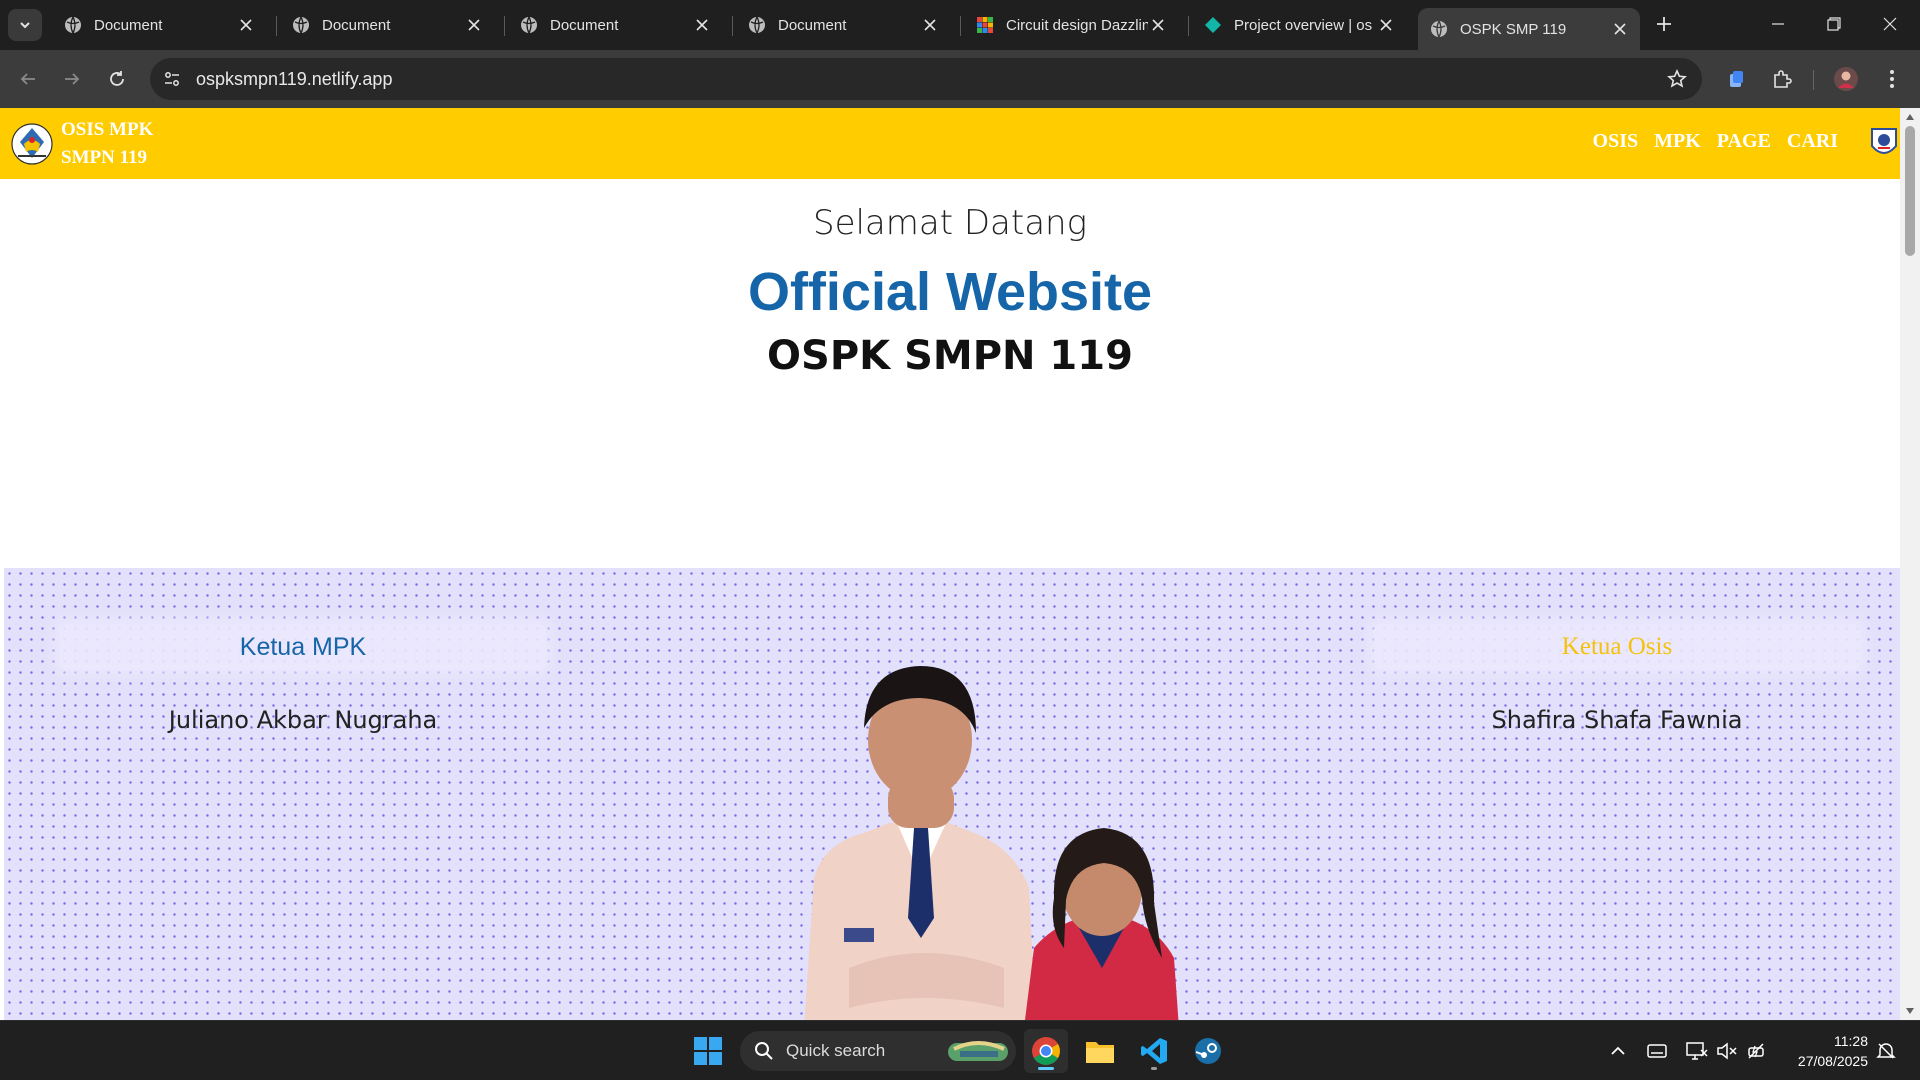 The height and width of the screenshot is (1080, 1920). What do you see at coordinates (1213, 25) in the screenshot?
I see `diamond-icon` at bounding box center [1213, 25].